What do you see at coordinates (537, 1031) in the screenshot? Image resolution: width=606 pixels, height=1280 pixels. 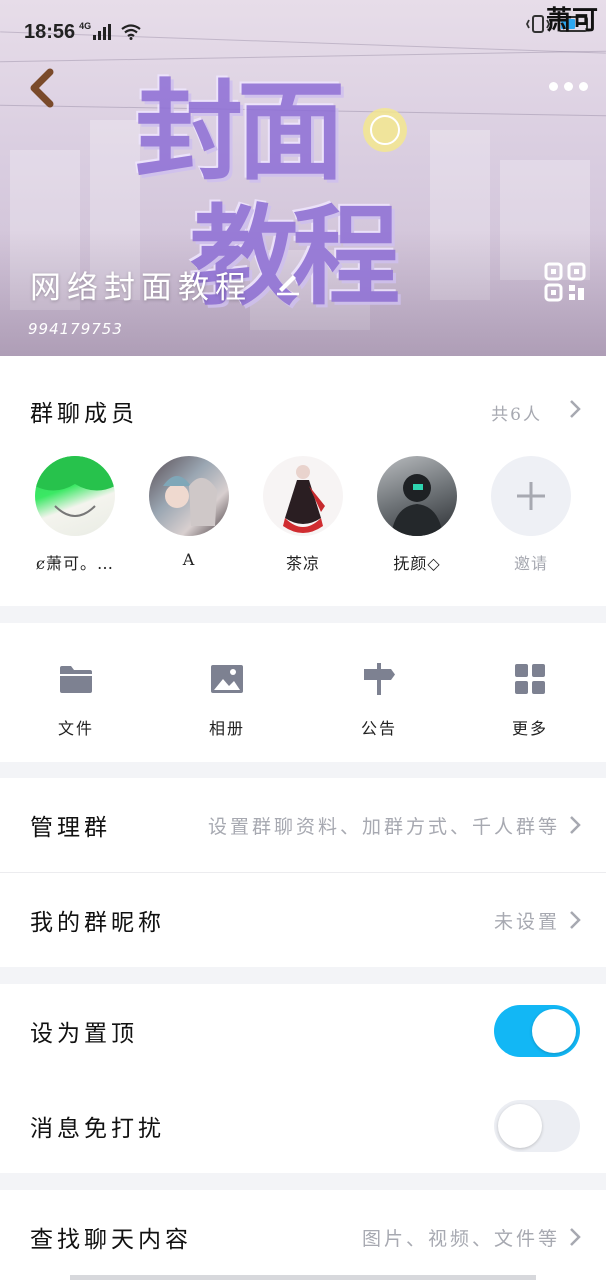 I see `pin-chat-toggle` at bounding box center [537, 1031].